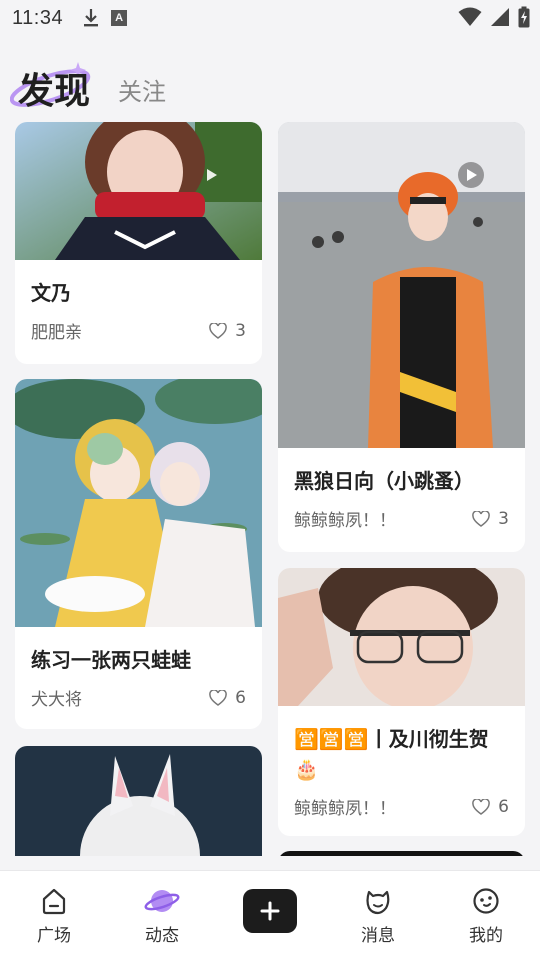 This screenshot has height=960, width=540. What do you see at coordinates (500, 17) in the screenshot?
I see `signal-icon` at bounding box center [500, 17].